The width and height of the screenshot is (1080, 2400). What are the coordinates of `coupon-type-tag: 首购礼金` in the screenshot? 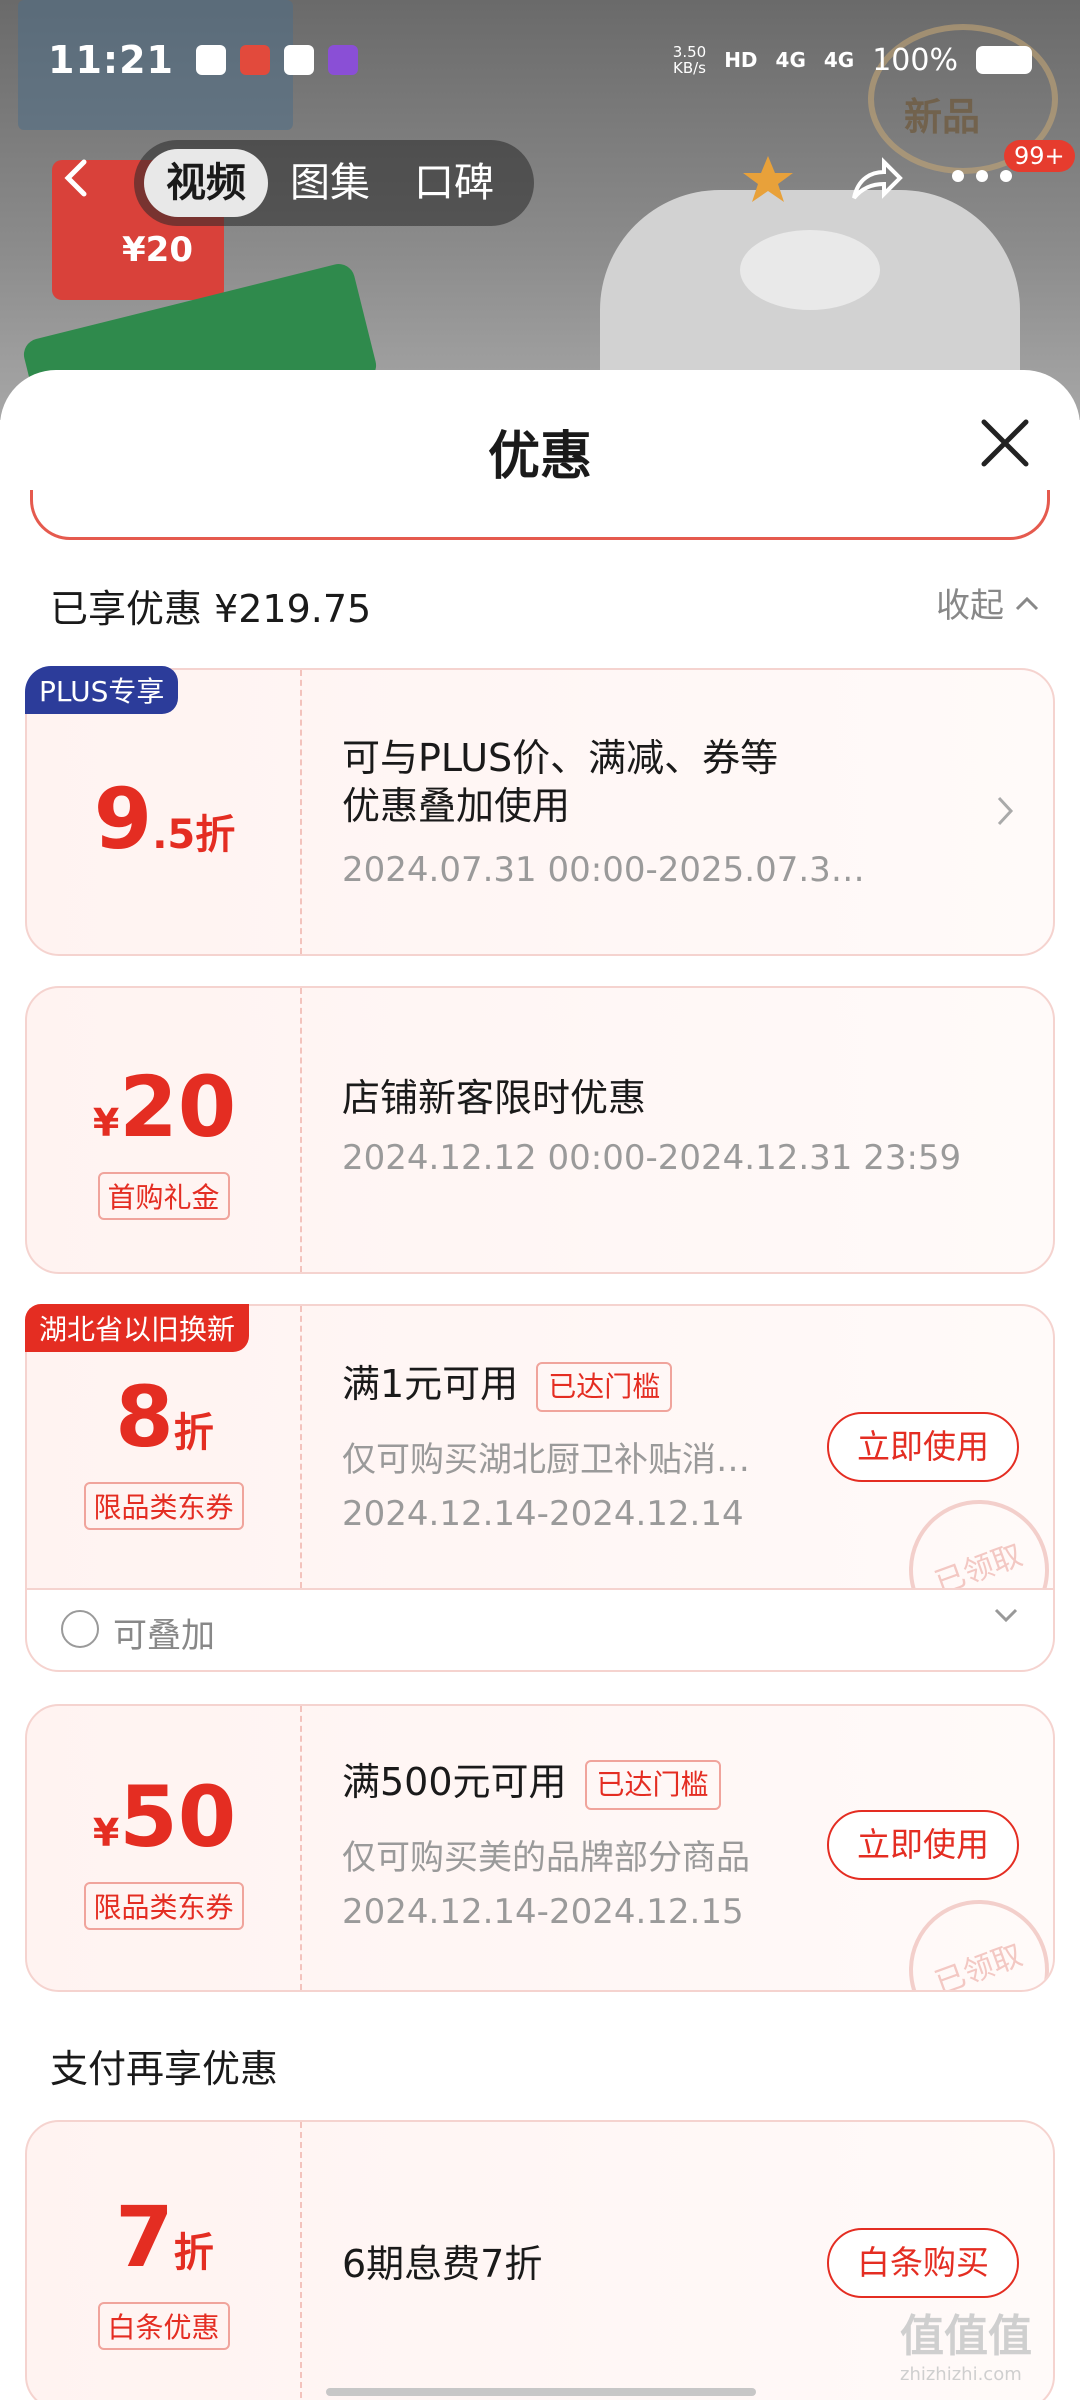 It's located at (163, 1196).